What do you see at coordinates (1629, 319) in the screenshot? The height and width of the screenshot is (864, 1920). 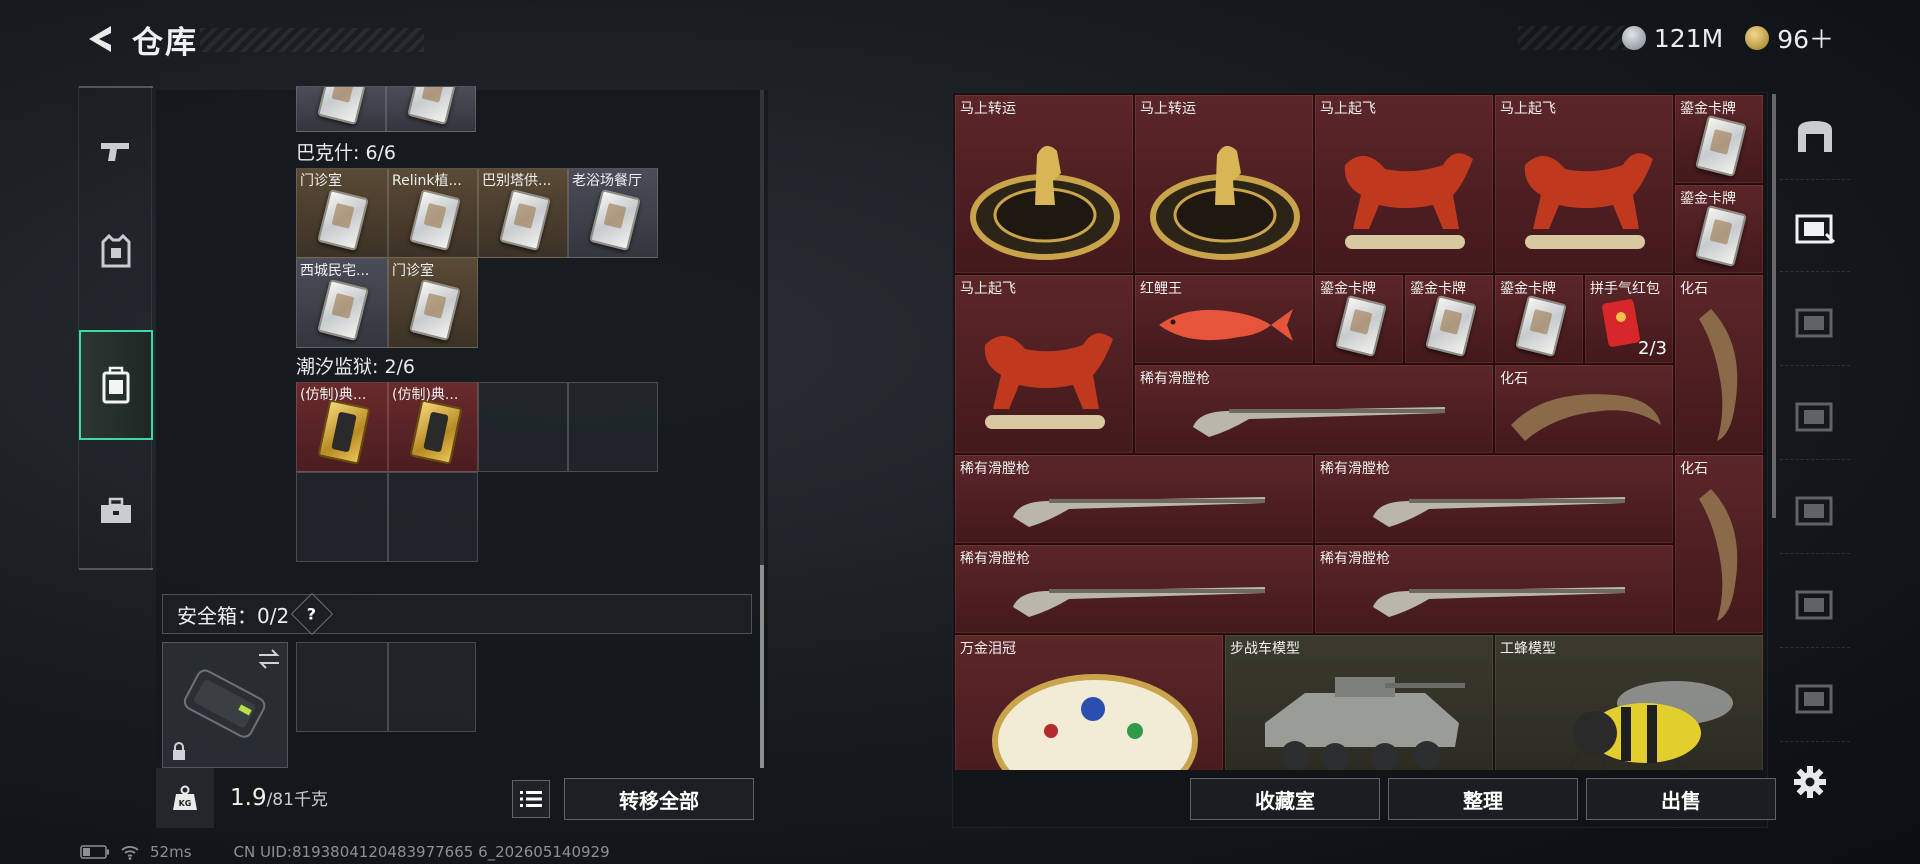 I see `warehouse-item: 拼手气红包 2/3` at bounding box center [1629, 319].